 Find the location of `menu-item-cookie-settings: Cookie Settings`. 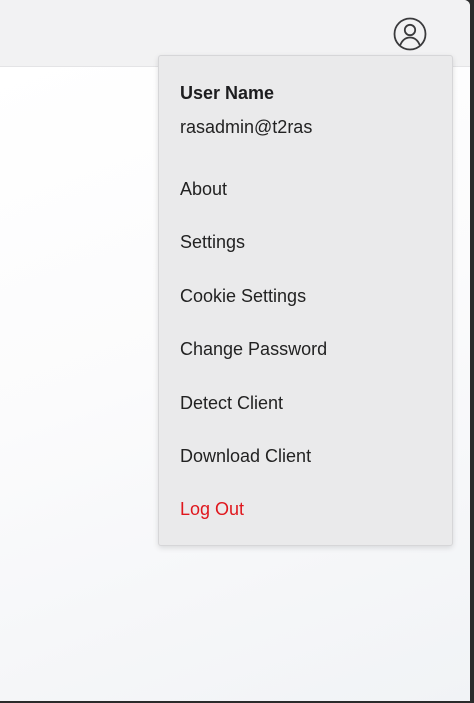

menu-item-cookie-settings: Cookie Settings is located at coordinates (305, 296).